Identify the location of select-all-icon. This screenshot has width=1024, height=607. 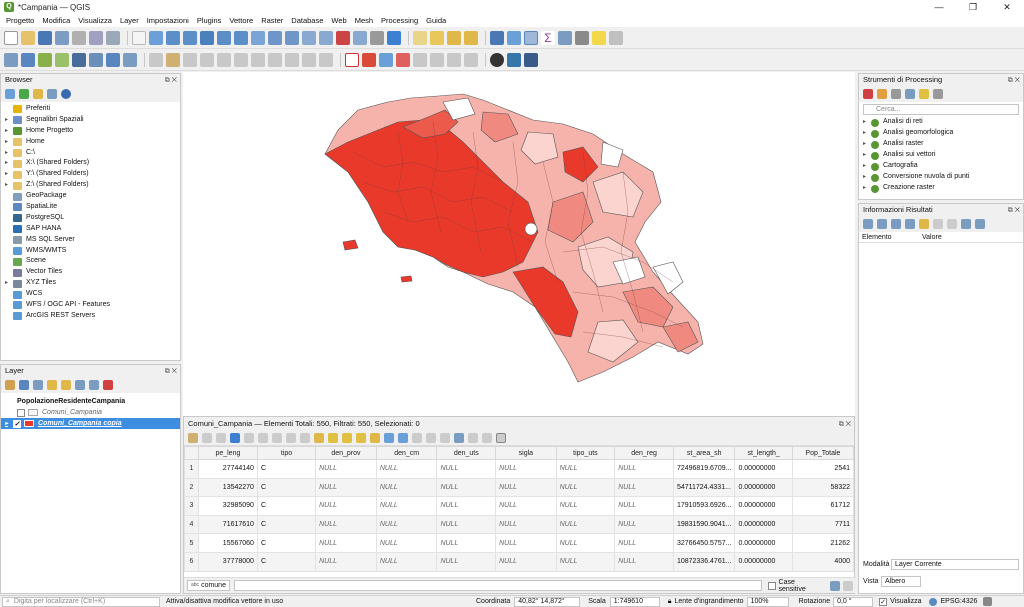
(333, 437).